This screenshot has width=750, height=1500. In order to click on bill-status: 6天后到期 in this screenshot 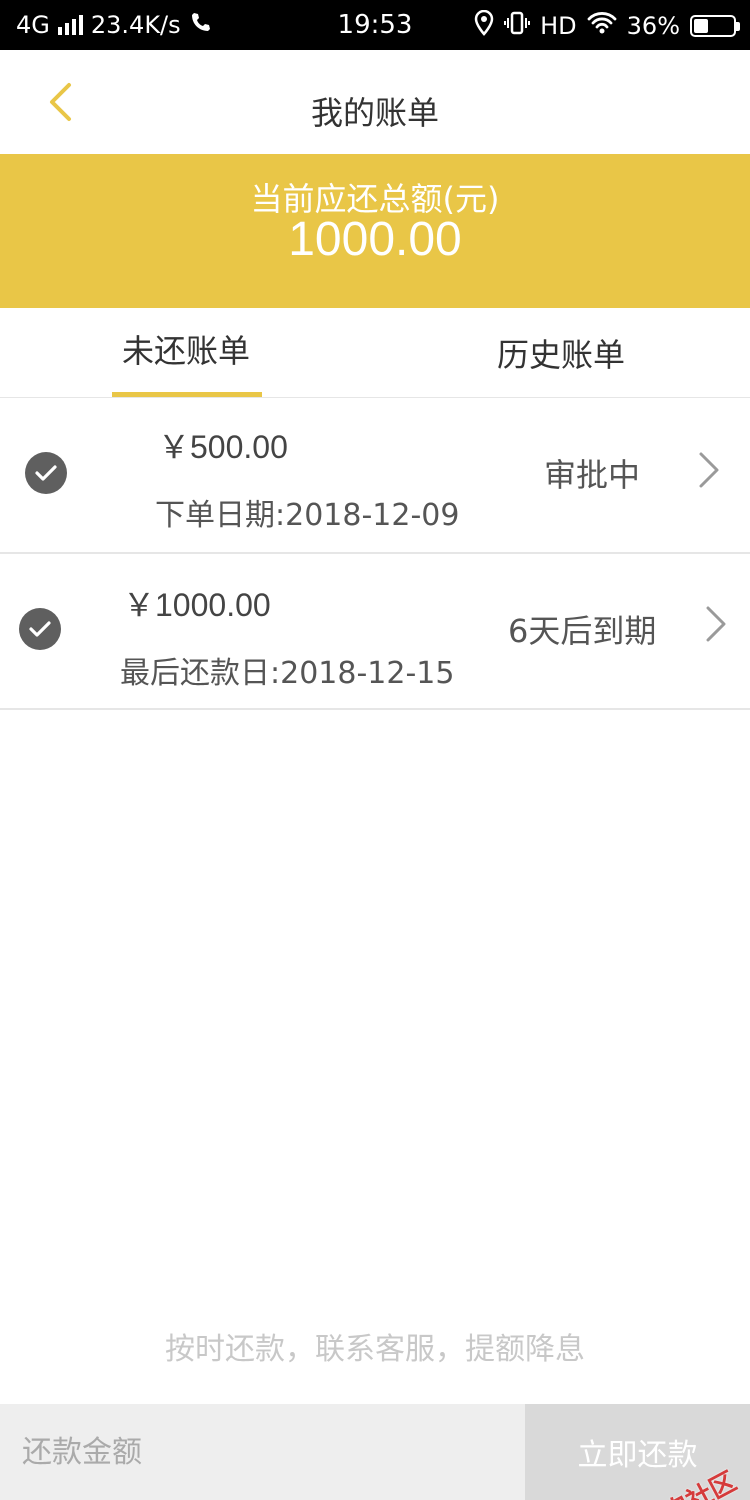, I will do `click(582, 631)`.